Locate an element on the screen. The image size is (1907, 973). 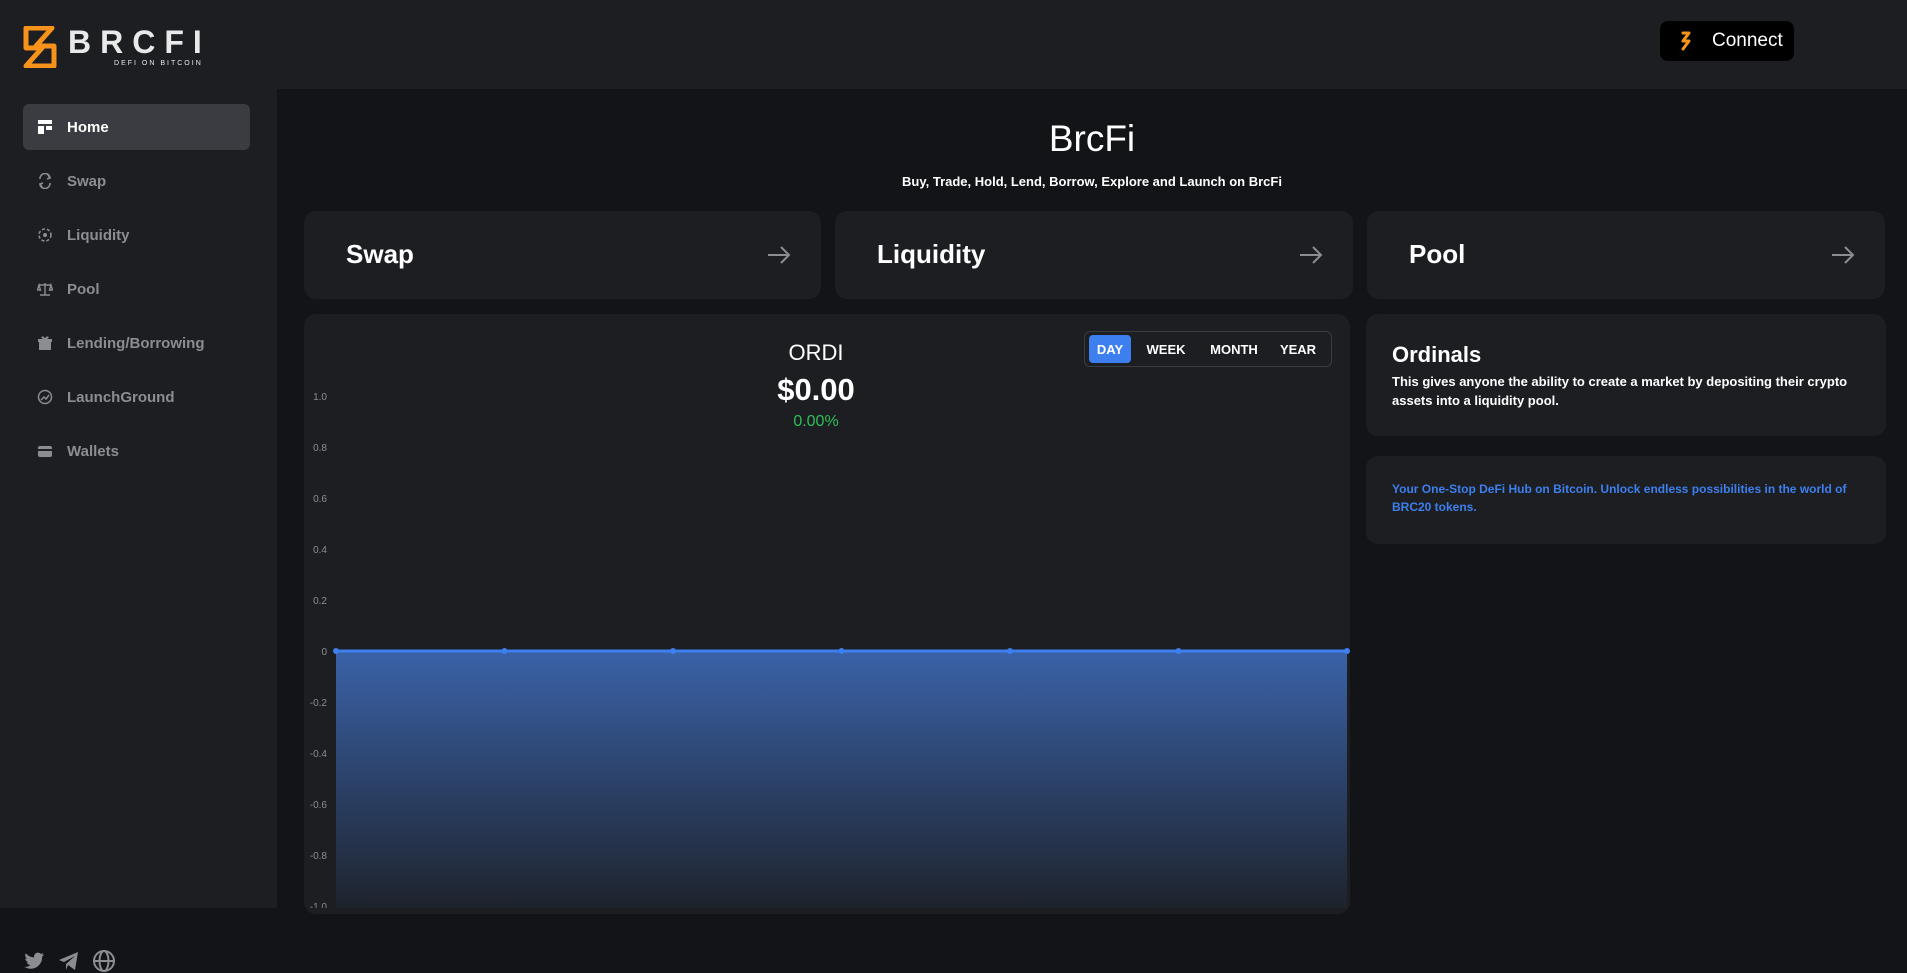
swap-card: Swap is located at coordinates (562, 255).